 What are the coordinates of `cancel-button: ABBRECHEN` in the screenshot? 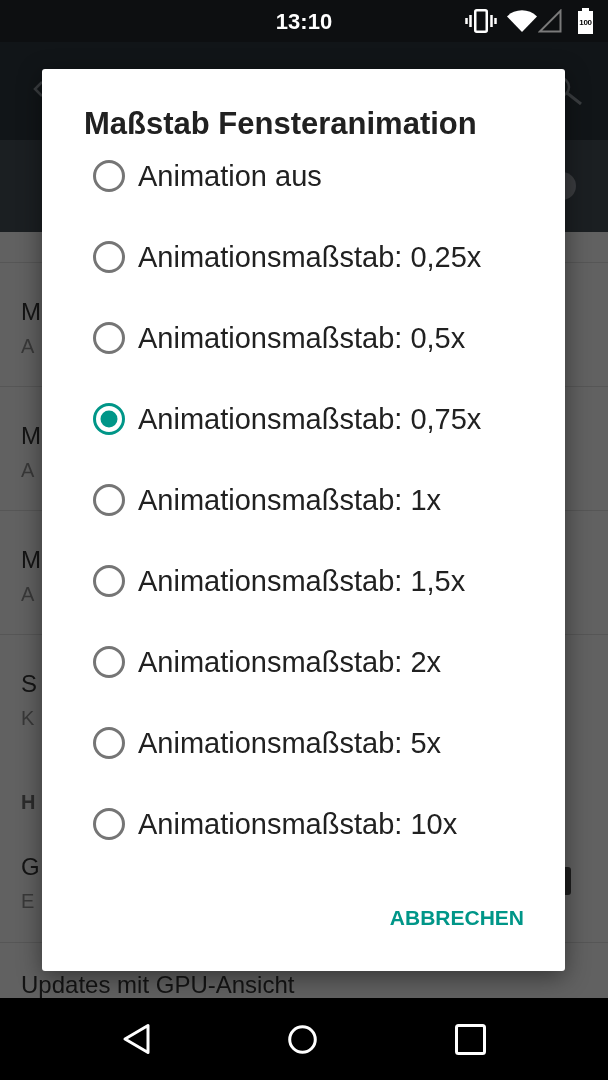 It's located at (456, 918).